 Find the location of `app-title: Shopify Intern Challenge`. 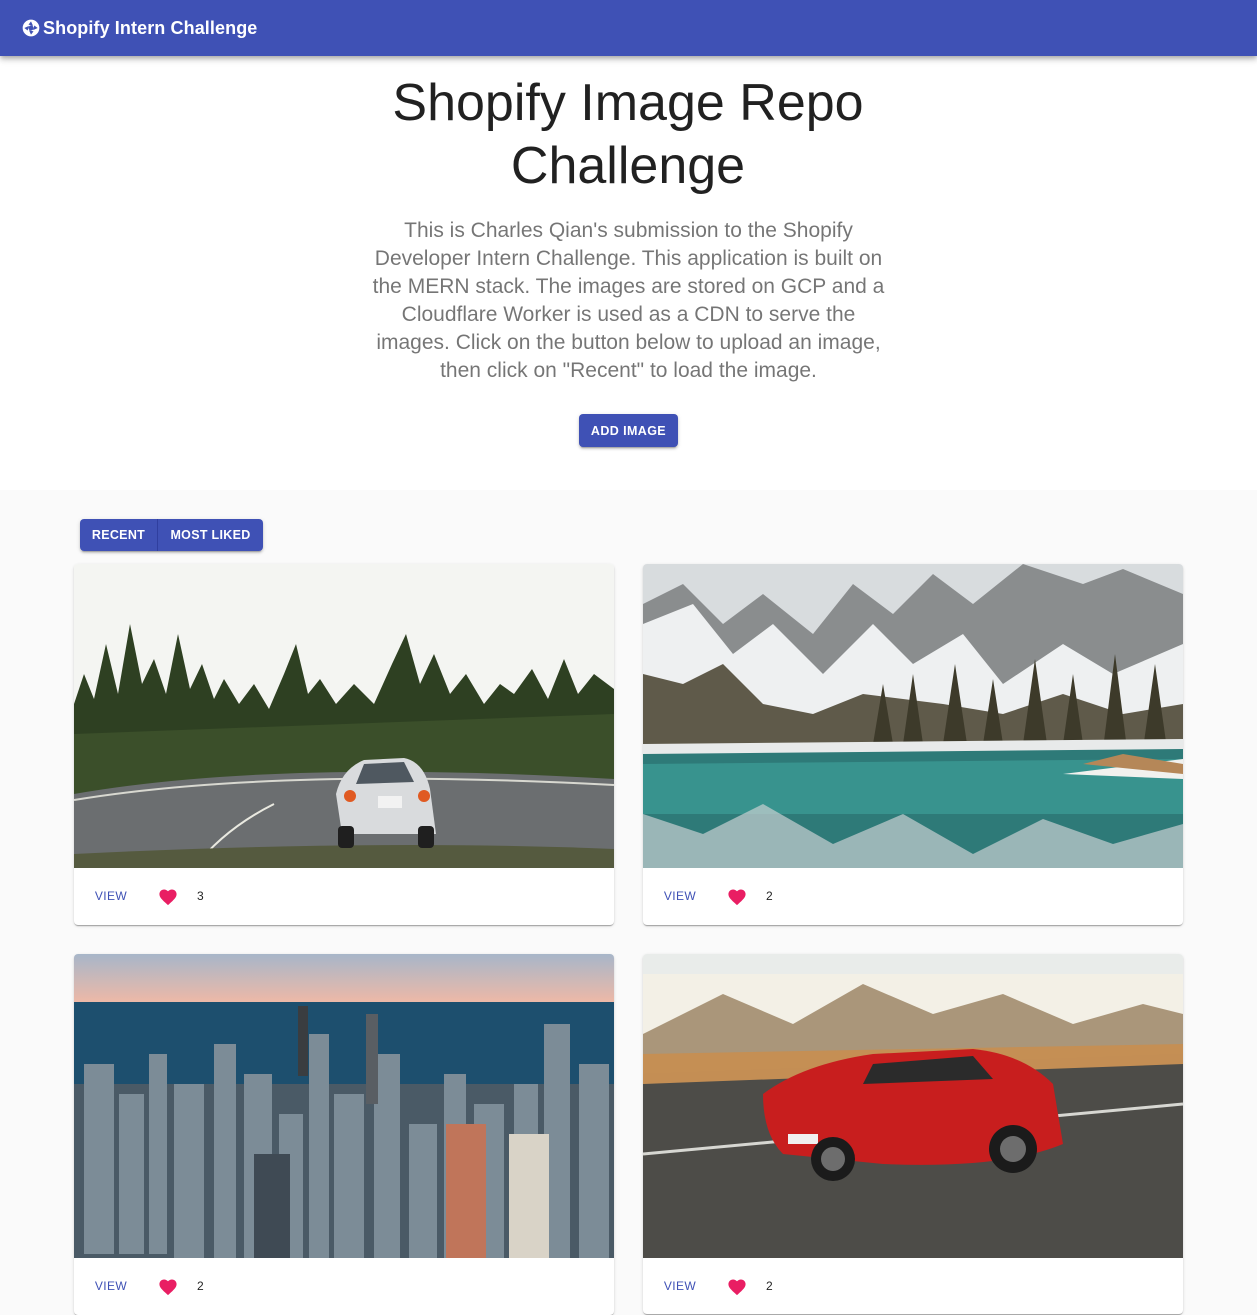

app-title: Shopify Intern Challenge is located at coordinates (150, 28).